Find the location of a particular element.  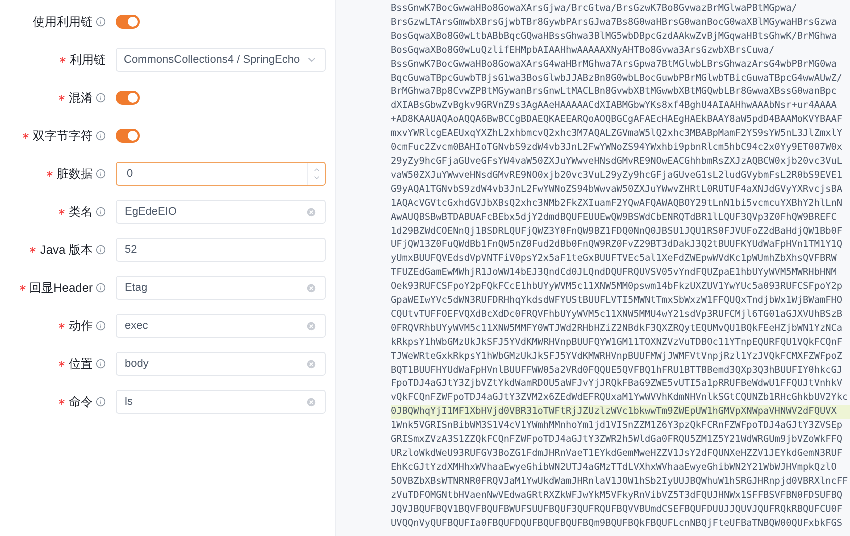

code-line: 29yZy9hcGFjaGUveGFsYW4vaW50ZXJuYWwveHNsdGMvRE9NOwEACGhhbmRsZXJzAQBCW0xjb20vc3VuL is located at coordinates (617, 161).